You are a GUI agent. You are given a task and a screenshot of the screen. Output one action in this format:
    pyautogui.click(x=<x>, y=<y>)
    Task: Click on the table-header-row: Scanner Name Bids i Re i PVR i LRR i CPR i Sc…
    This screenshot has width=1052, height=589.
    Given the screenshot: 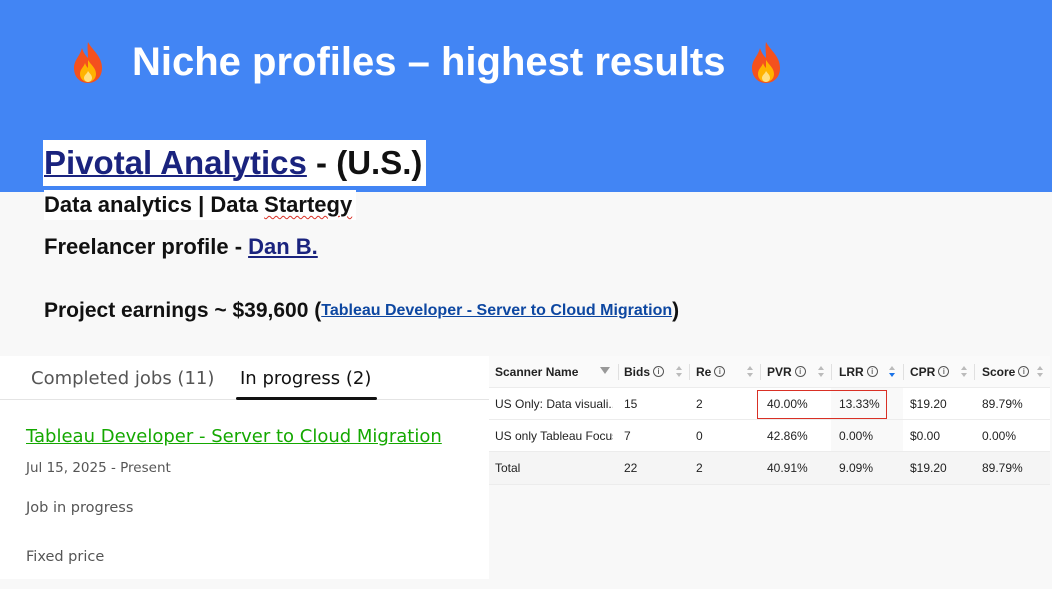 What is the action you would take?
    pyautogui.click(x=769, y=372)
    